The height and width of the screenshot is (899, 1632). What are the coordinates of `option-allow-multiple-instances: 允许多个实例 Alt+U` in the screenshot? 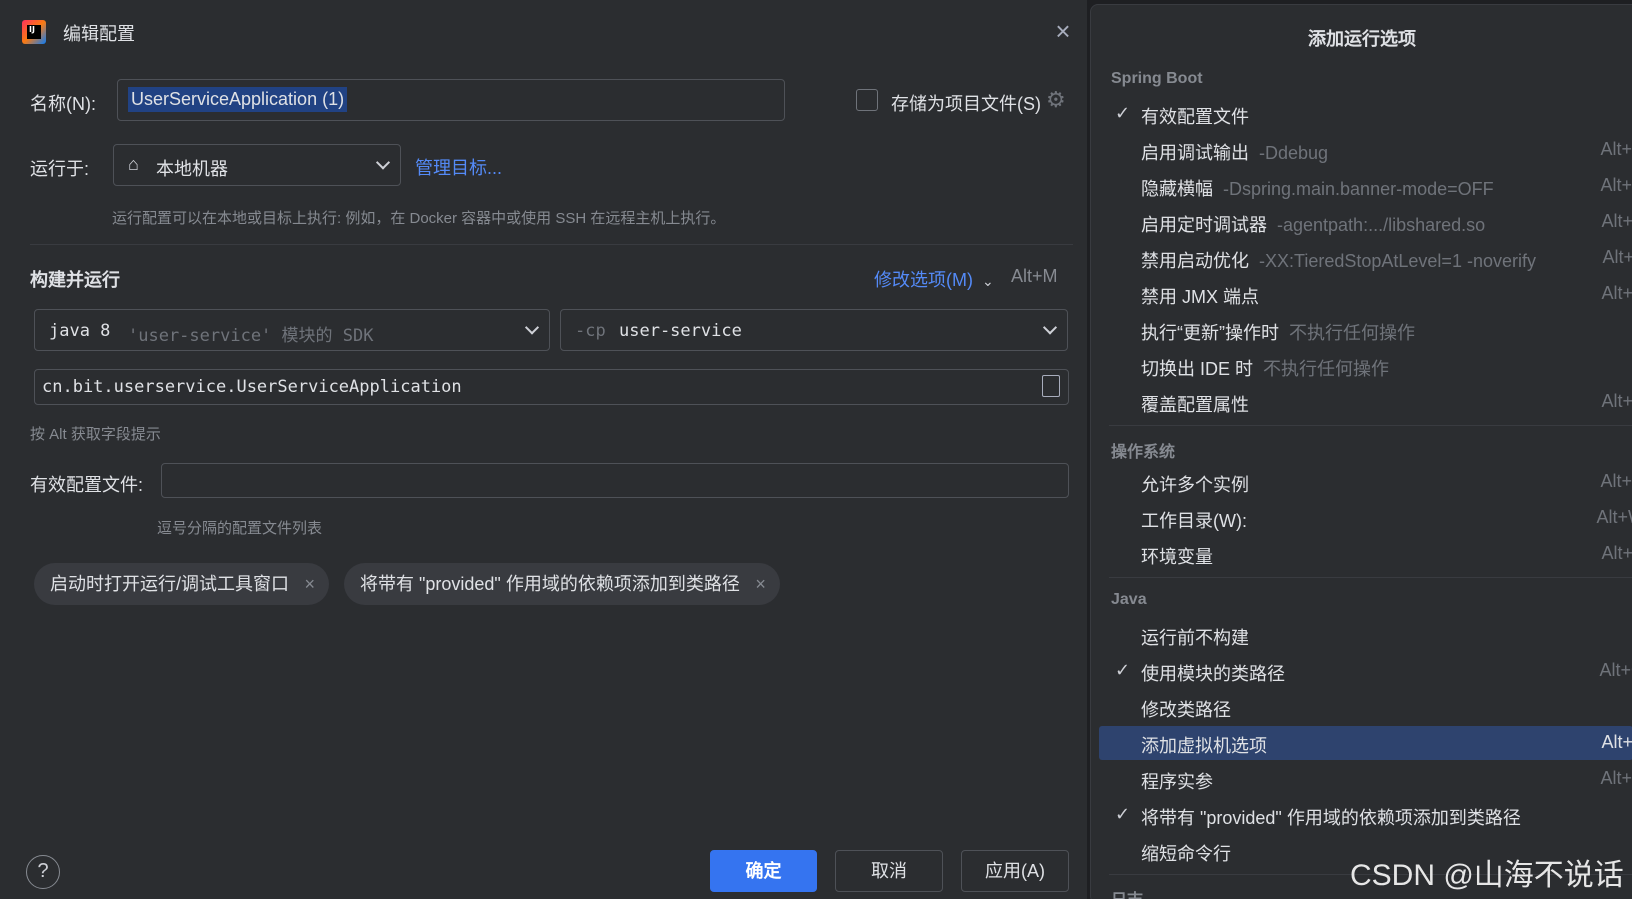 It's located at (1365, 482).